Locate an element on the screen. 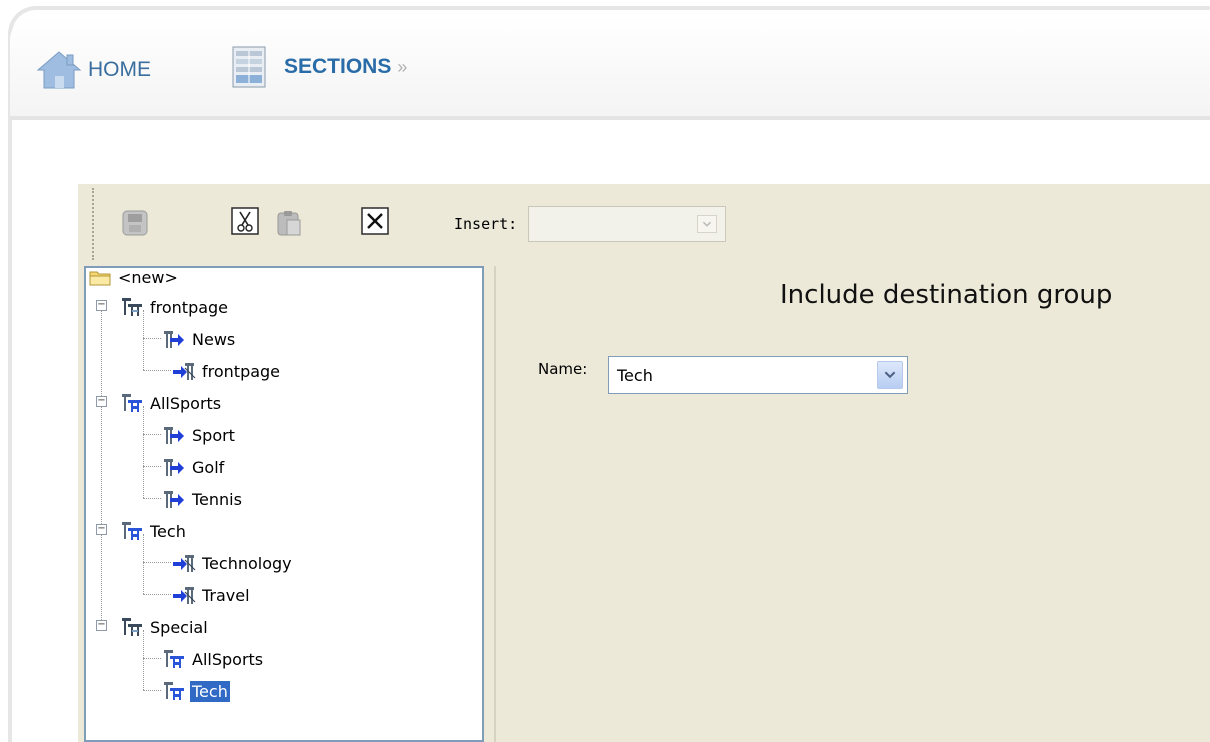 Image resolution: width=1210 pixels, height=742 pixels. tree-item-frontpage-group: frontpage is located at coordinates (175, 307).